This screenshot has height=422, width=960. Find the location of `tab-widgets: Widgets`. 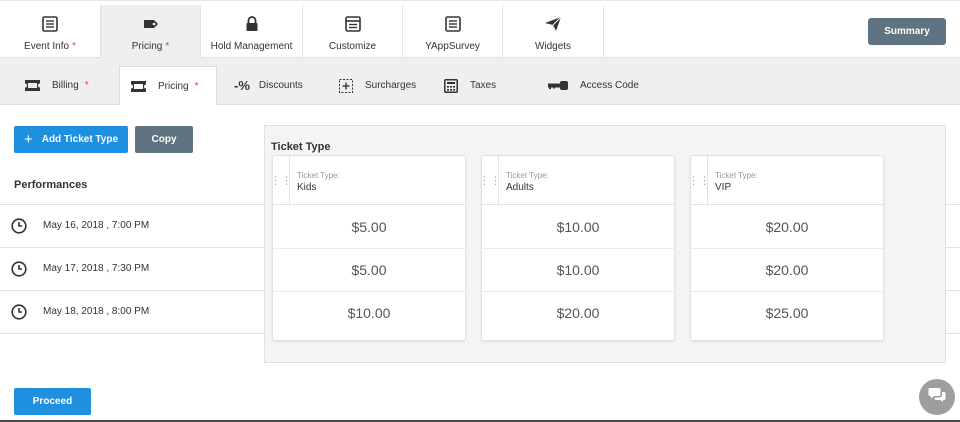

tab-widgets: Widgets is located at coordinates (553, 32).